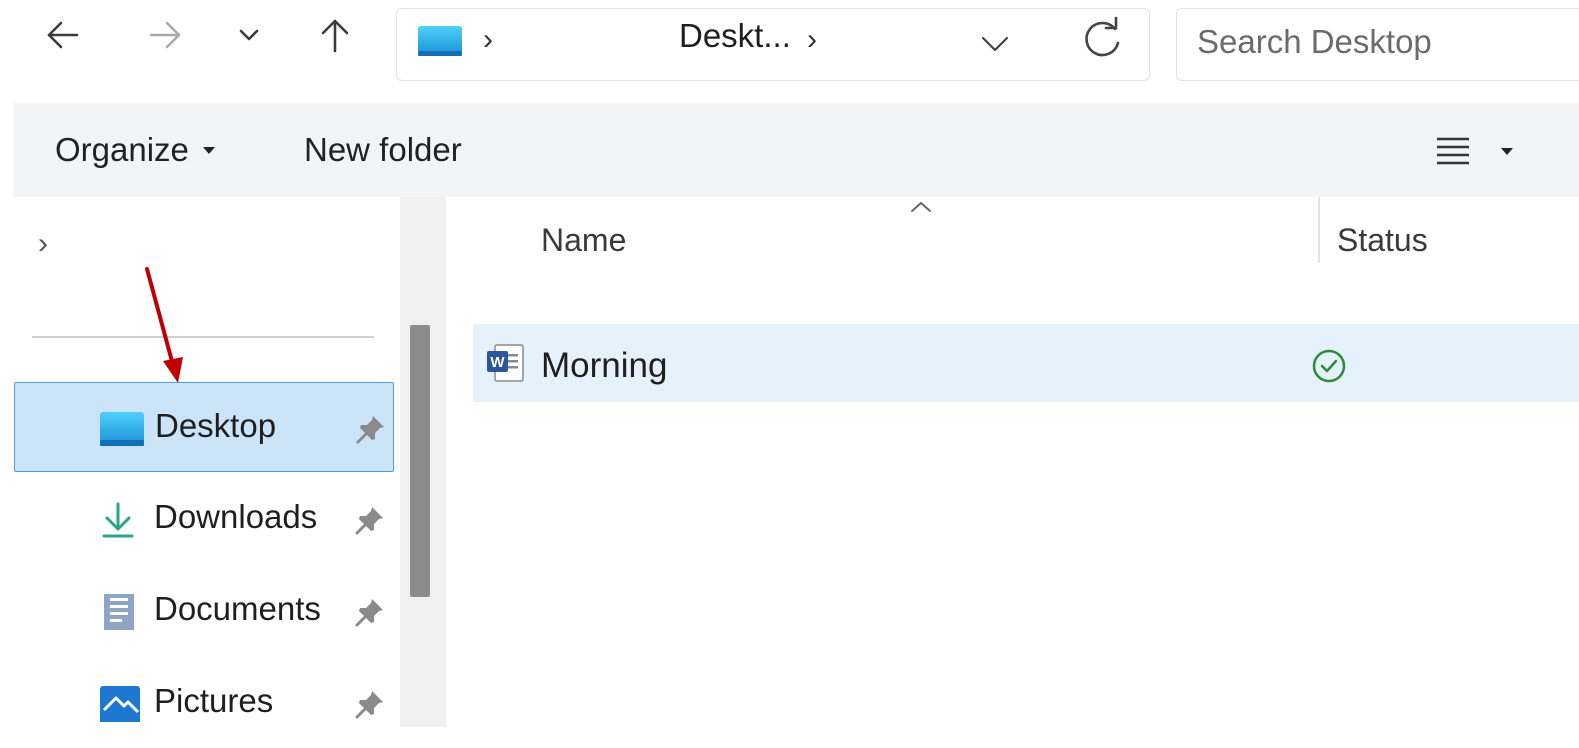 This screenshot has height=748, width=1579. What do you see at coordinates (921, 207) in the screenshot?
I see `sort-ascending-icon` at bounding box center [921, 207].